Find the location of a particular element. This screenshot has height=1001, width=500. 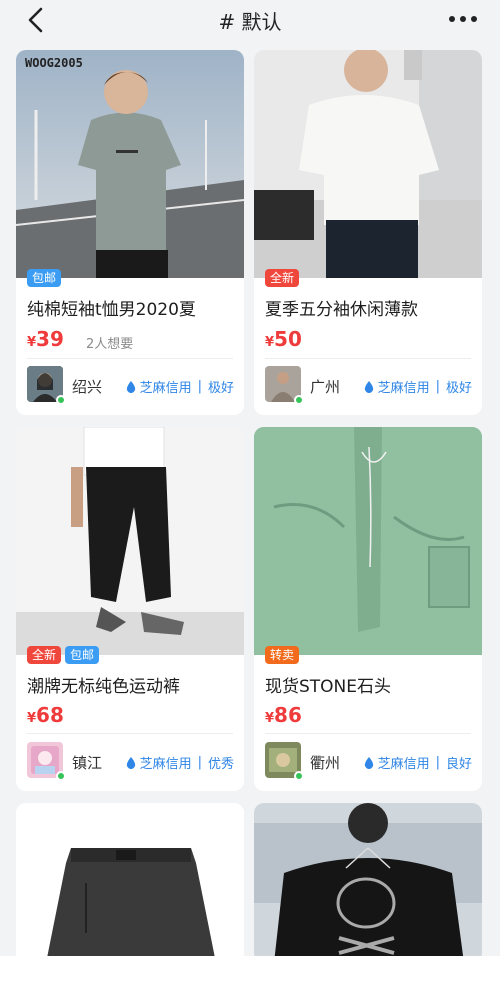

product-title: 纯棉短袖t恤男2020夏 is located at coordinates (111, 310).